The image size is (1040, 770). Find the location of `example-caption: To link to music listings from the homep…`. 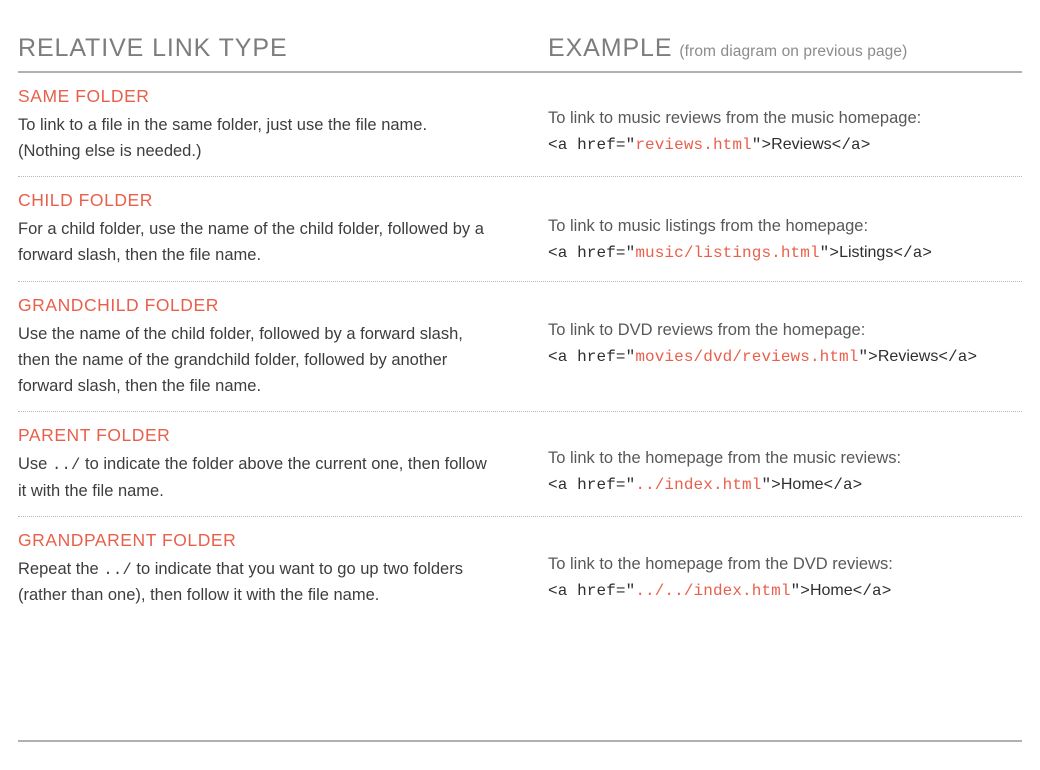

example-caption: To link to music listings from the homep… is located at coordinates (708, 226).